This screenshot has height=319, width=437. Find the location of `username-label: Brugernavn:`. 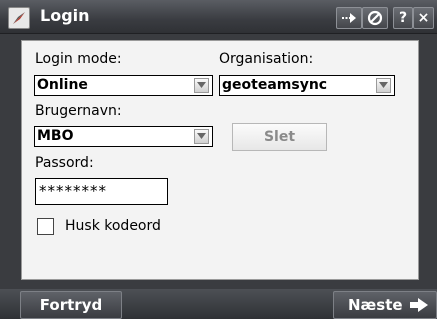

username-label: Brugernavn: is located at coordinates (78, 111).